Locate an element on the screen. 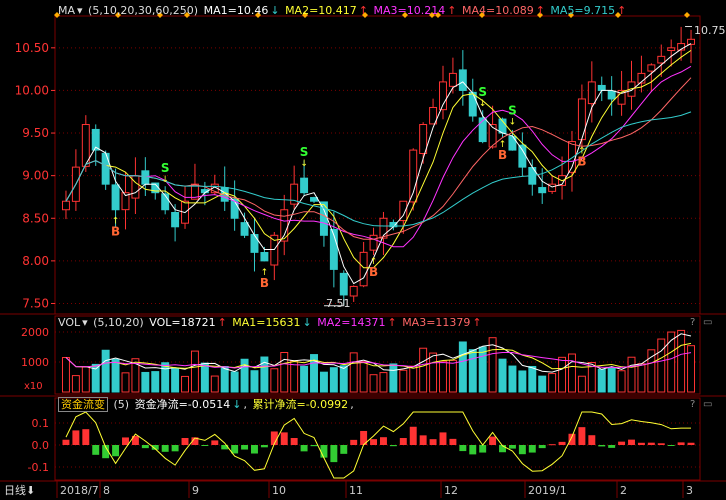 This screenshot has height=500, width=726. date-label: 12 is located at coordinates (451, 490).